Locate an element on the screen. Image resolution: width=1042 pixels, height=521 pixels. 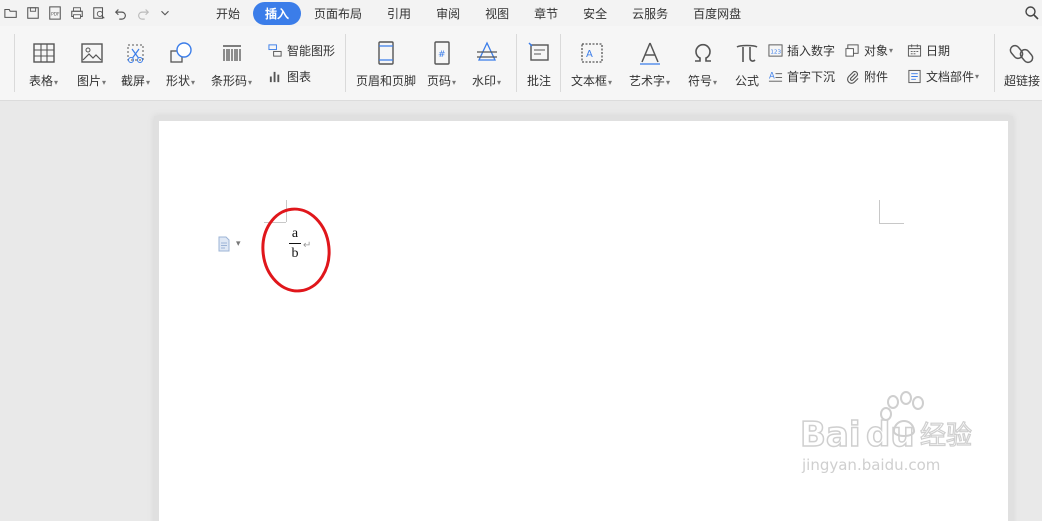
table-icon is located at coordinates (44, 53).